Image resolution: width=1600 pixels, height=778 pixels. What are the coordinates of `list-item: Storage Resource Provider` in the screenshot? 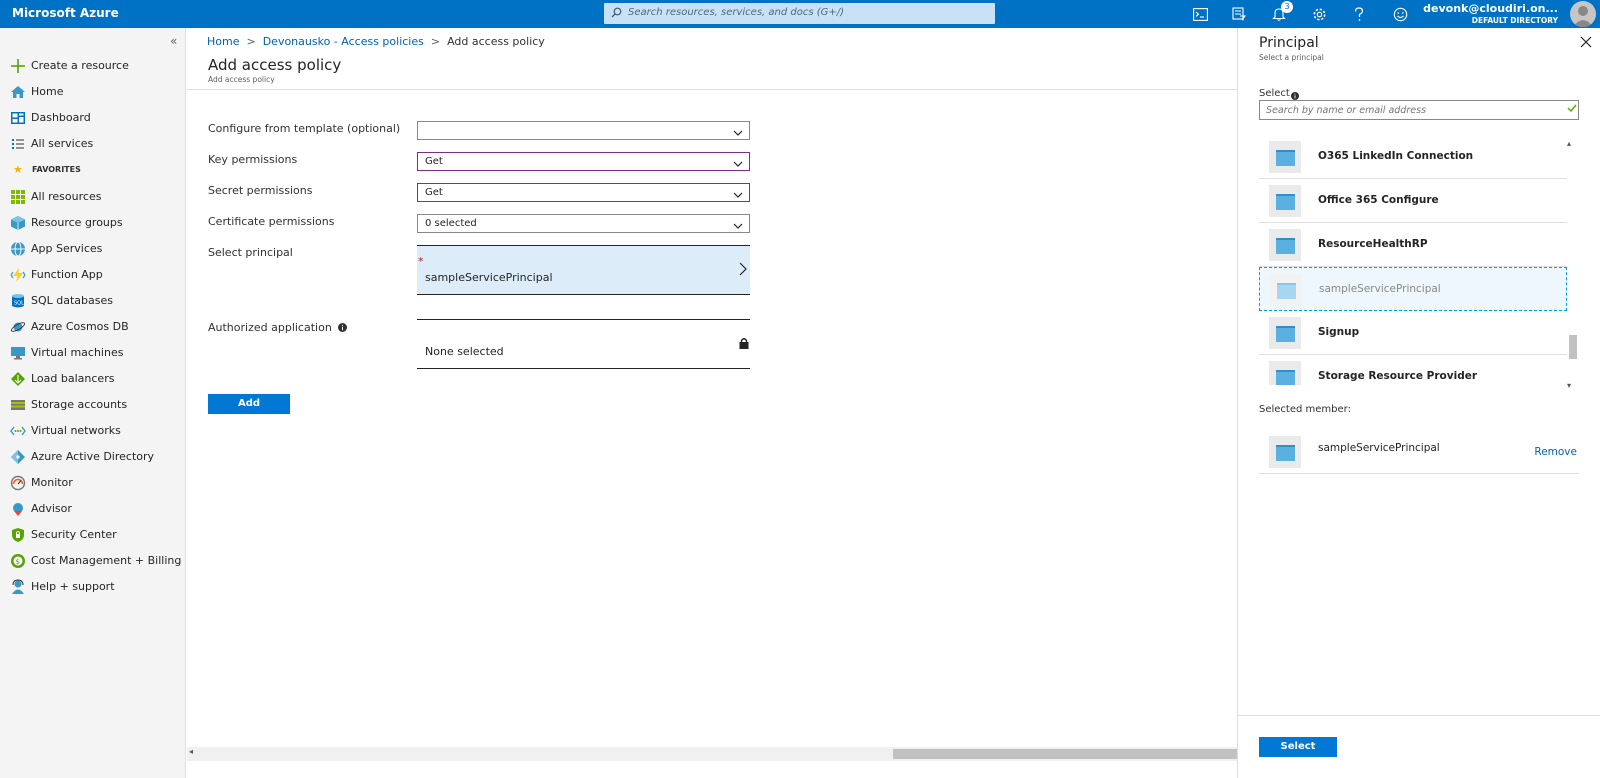 It's located at (1413, 370).